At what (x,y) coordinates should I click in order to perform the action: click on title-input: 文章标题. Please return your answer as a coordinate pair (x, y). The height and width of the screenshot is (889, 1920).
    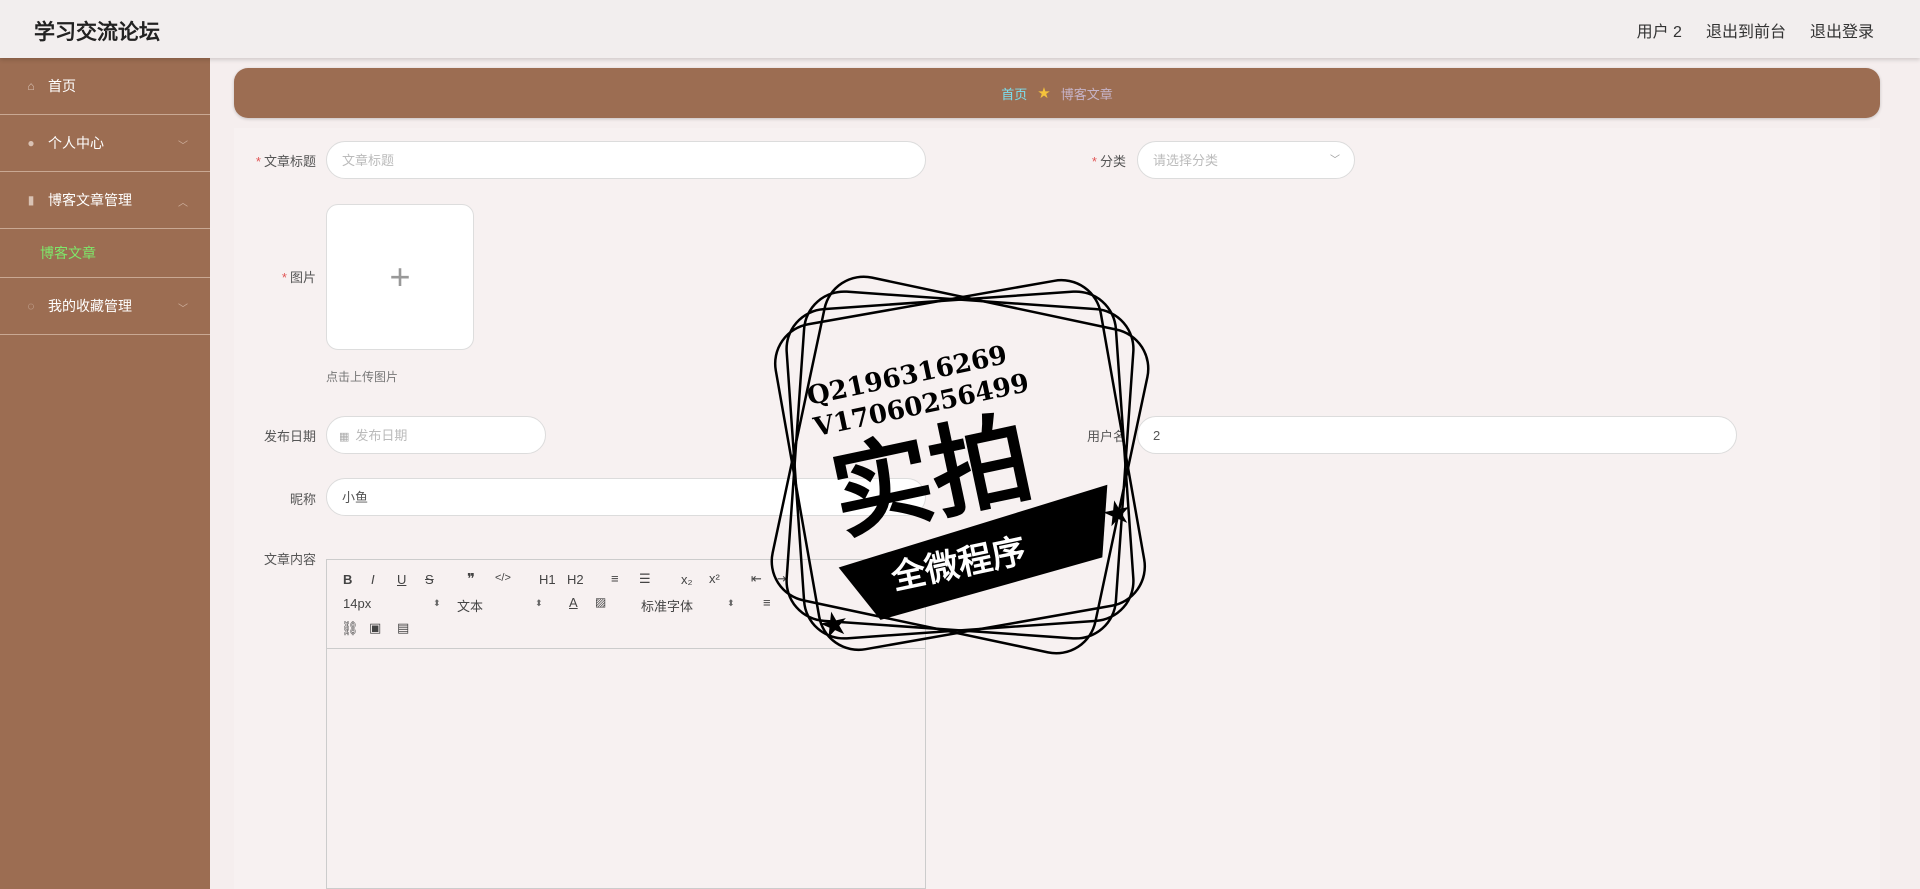
    Looking at the image, I should click on (626, 160).